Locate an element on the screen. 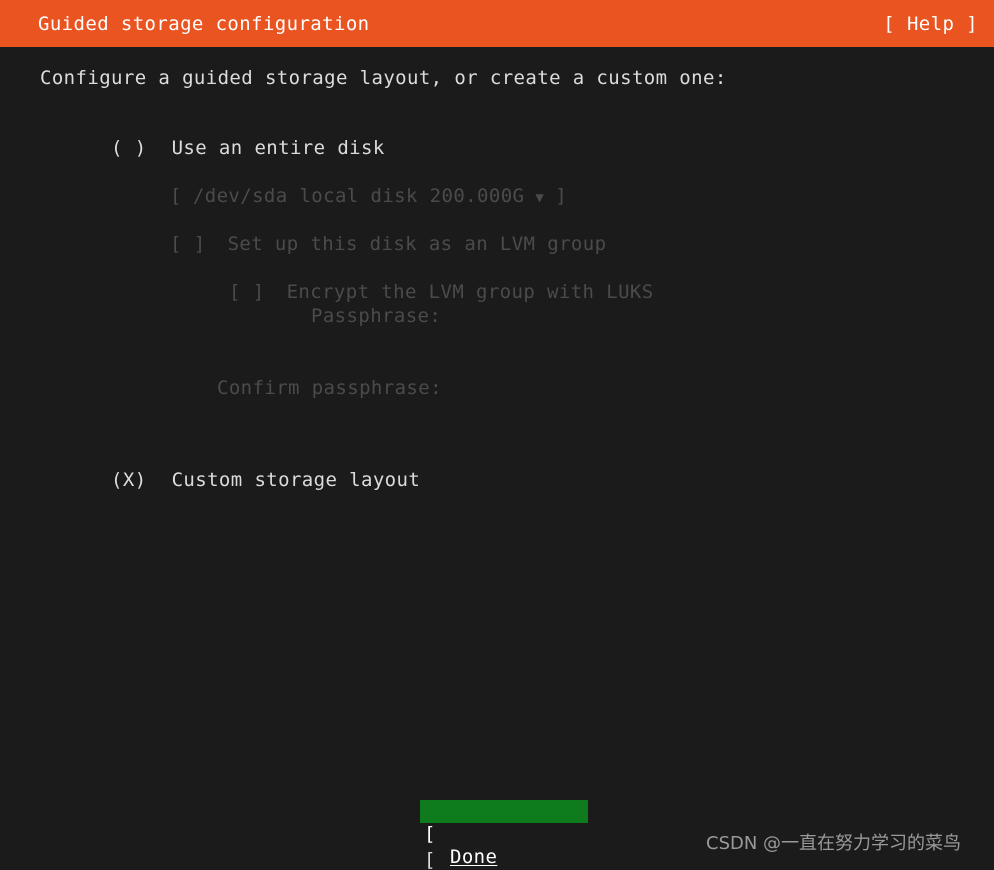 The image size is (994, 870). radio-label-entire-disk: Use an entire disk is located at coordinates (278, 148).